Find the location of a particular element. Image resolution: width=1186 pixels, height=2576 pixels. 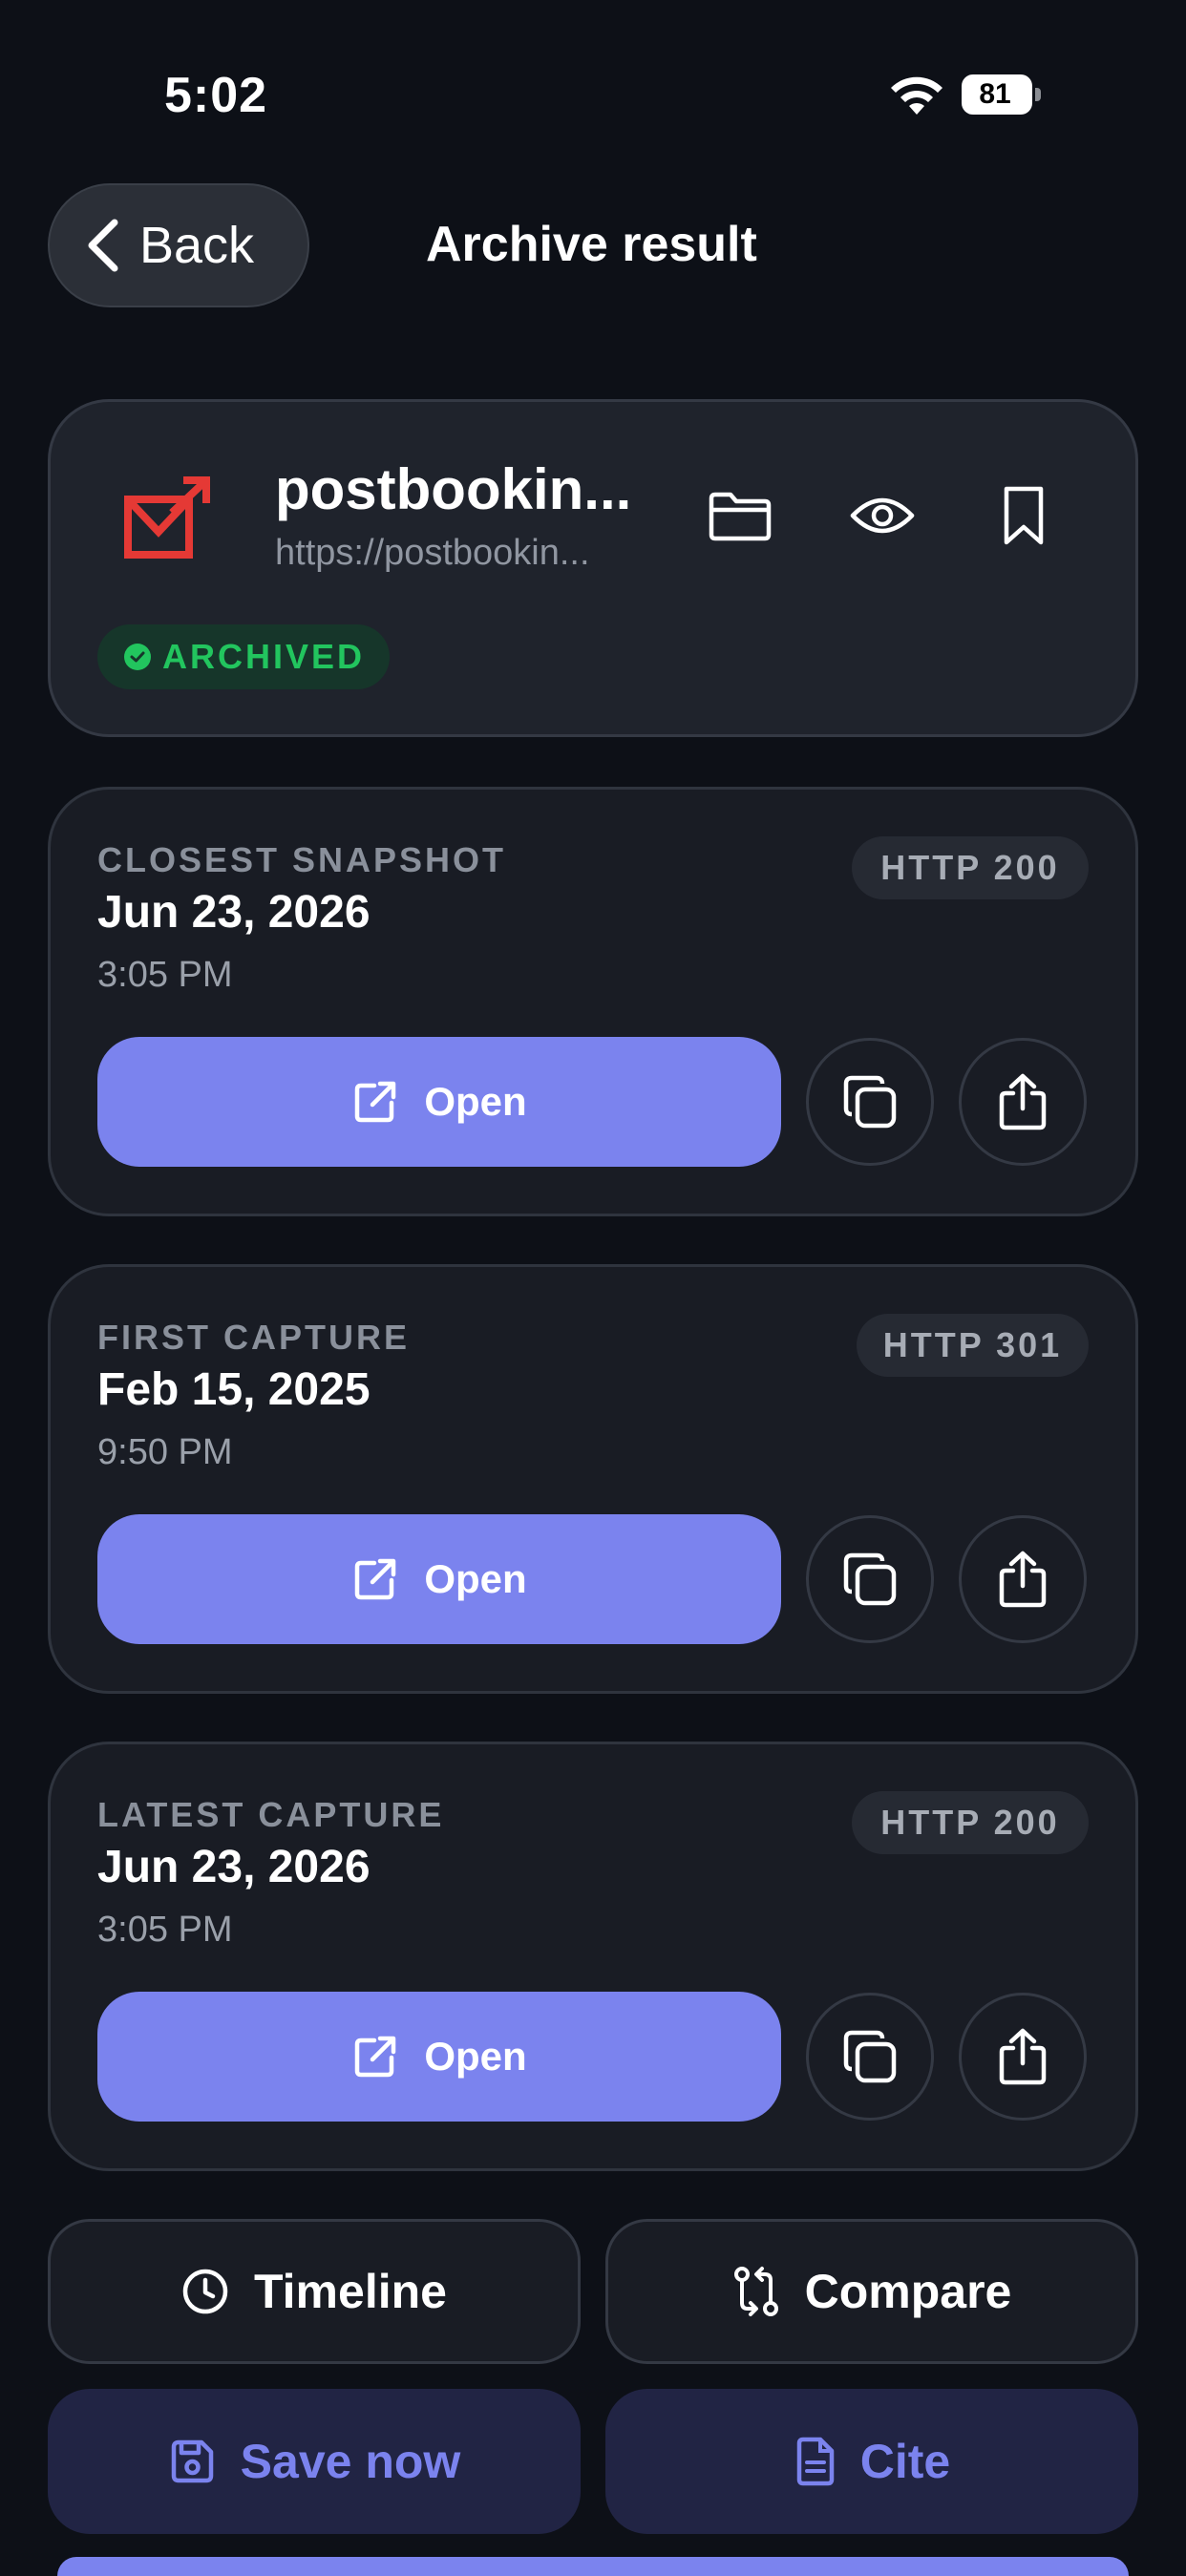

bookmark-button is located at coordinates (1023, 515).